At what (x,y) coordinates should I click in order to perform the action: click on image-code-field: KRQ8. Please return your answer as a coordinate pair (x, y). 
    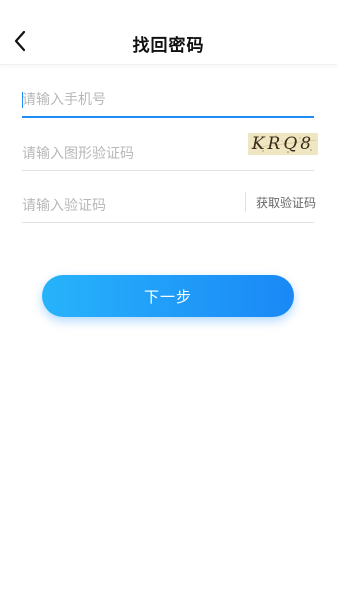
    Looking at the image, I should click on (170, 152).